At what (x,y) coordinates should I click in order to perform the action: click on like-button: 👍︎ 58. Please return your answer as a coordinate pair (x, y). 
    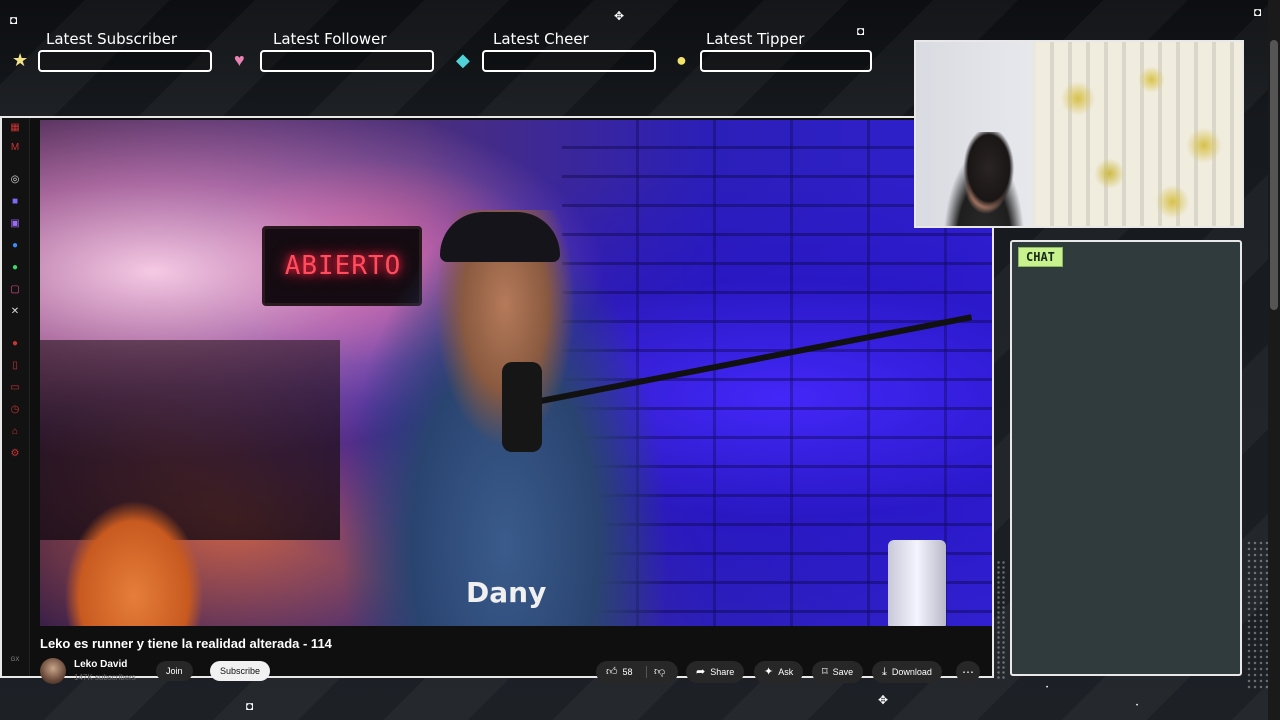
    Looking at the image, I should click on (619, 672).